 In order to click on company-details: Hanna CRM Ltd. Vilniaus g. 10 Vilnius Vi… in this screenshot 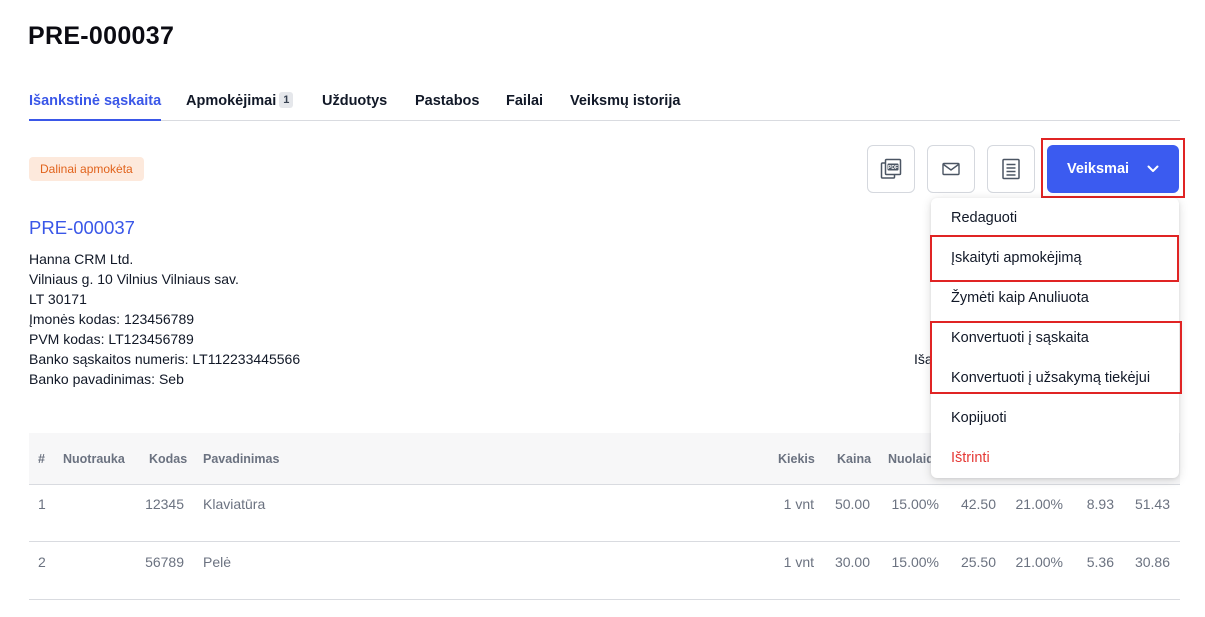, I will do `click(164, 319)`.